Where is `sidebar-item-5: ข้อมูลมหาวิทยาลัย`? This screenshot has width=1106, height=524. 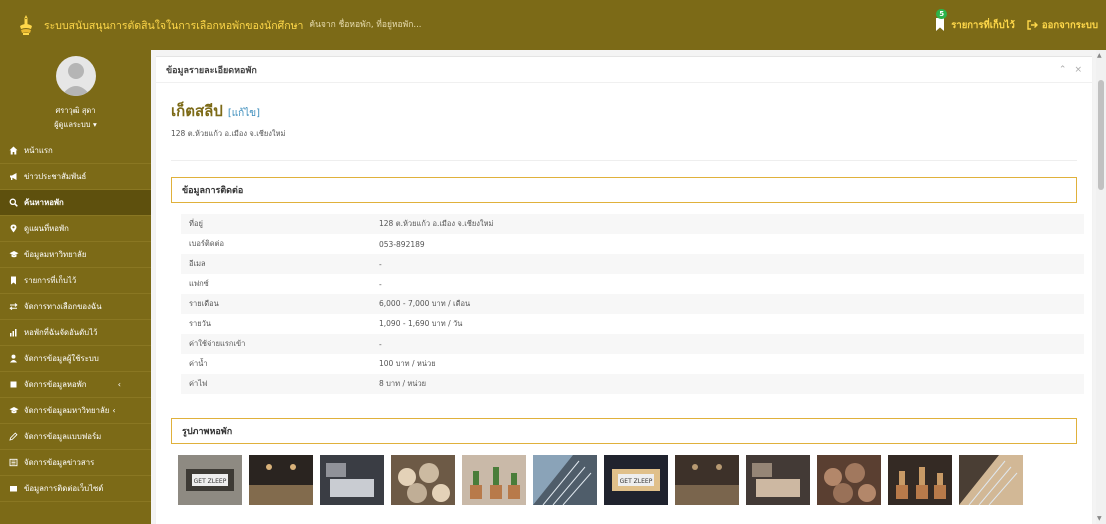
sidebar-item-5: ข้อมูลมหาวิทยาลัย is located at coordinates (75, 255).